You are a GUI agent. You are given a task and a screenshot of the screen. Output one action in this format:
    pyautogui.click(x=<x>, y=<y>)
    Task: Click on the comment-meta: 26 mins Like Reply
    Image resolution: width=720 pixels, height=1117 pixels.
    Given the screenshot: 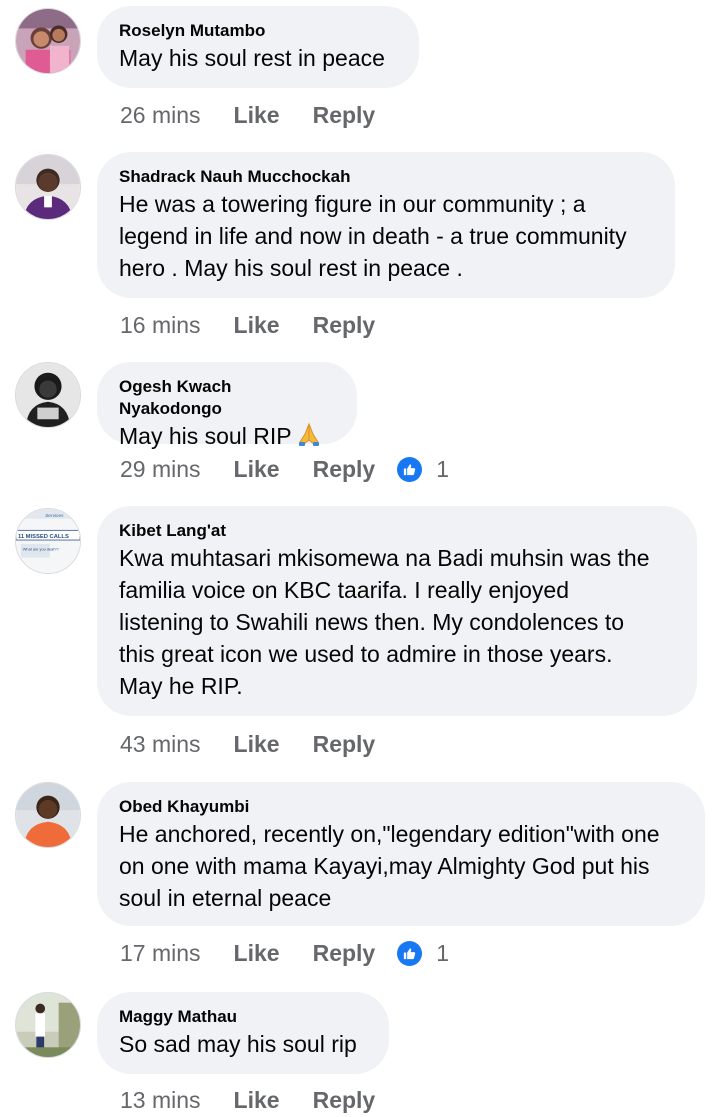 What is the action you would take?
    pyautogui.click(x=247, y=115)
    